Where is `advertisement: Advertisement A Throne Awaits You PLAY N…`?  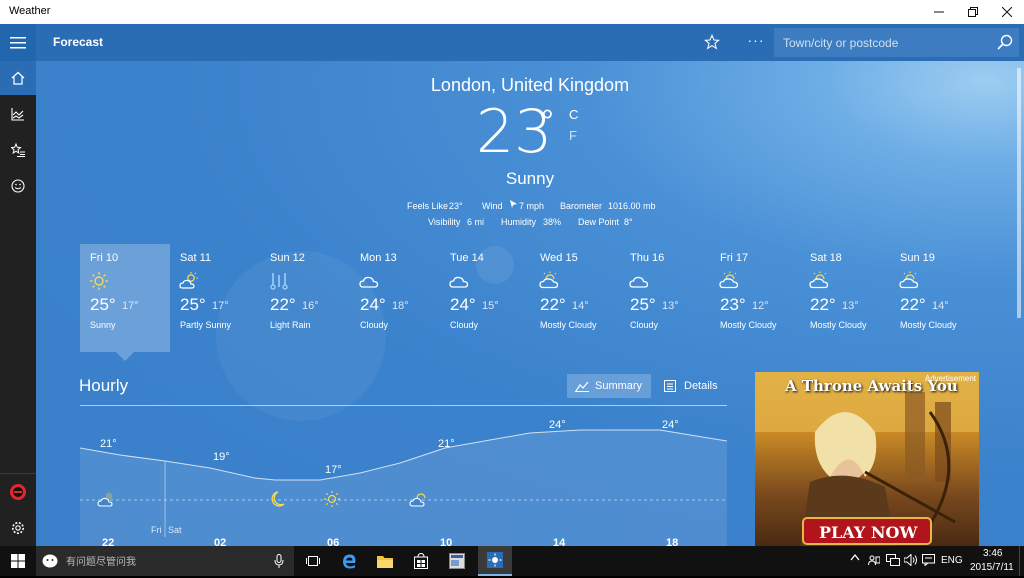
advertisement: Advertisement A Throne Awaits You PLAY N… is located at coordinates (867, 459).